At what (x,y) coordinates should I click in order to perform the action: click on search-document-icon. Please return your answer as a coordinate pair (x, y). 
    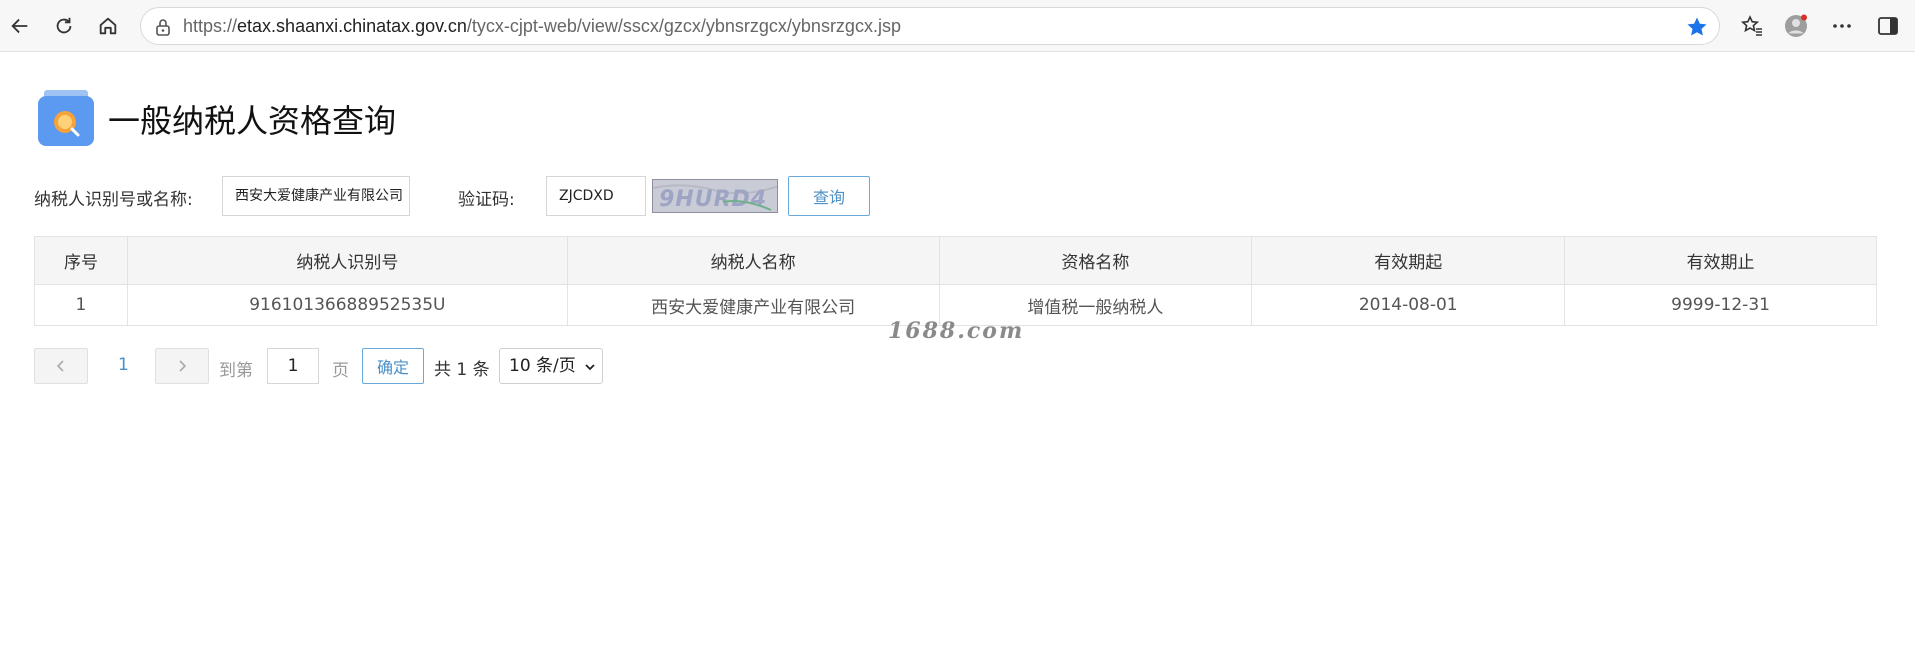
    Looking at the image, I should click on (66, 118).